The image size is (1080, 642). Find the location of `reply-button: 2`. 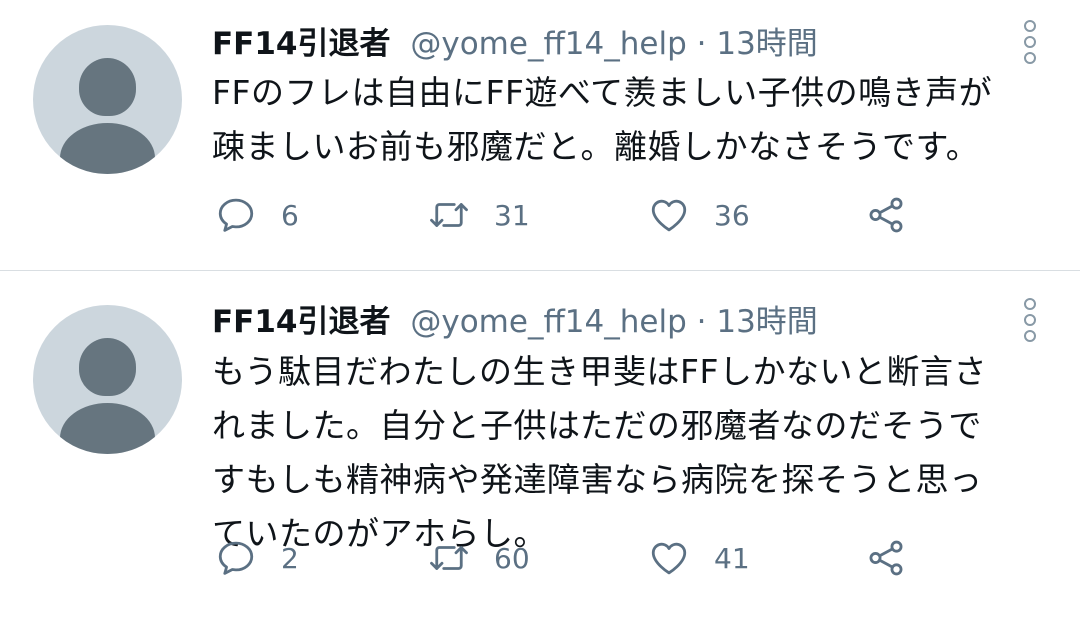

reply-button: 2 is located at coordinates (257, 558).